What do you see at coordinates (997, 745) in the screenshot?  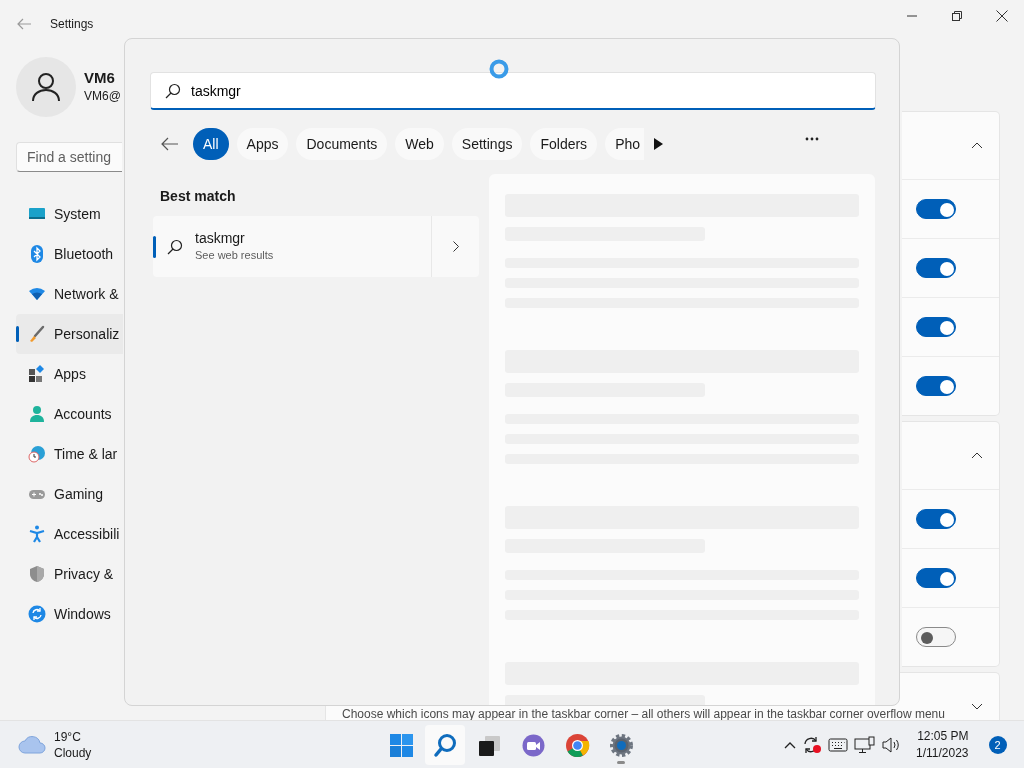 I see `notification-badge: 2` at bounding box center [997, 745].